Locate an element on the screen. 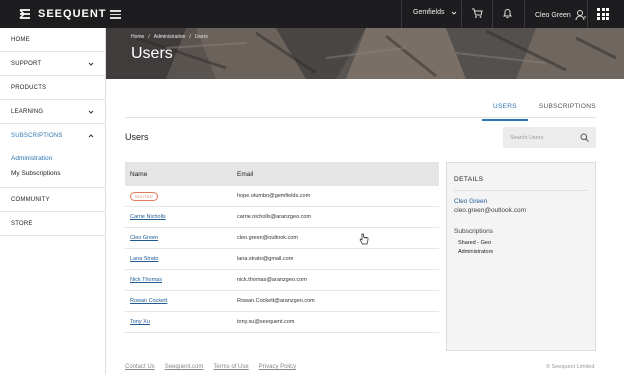 The image size is (624, 374). column-header-email: Email is located at coordinates (337, 174).